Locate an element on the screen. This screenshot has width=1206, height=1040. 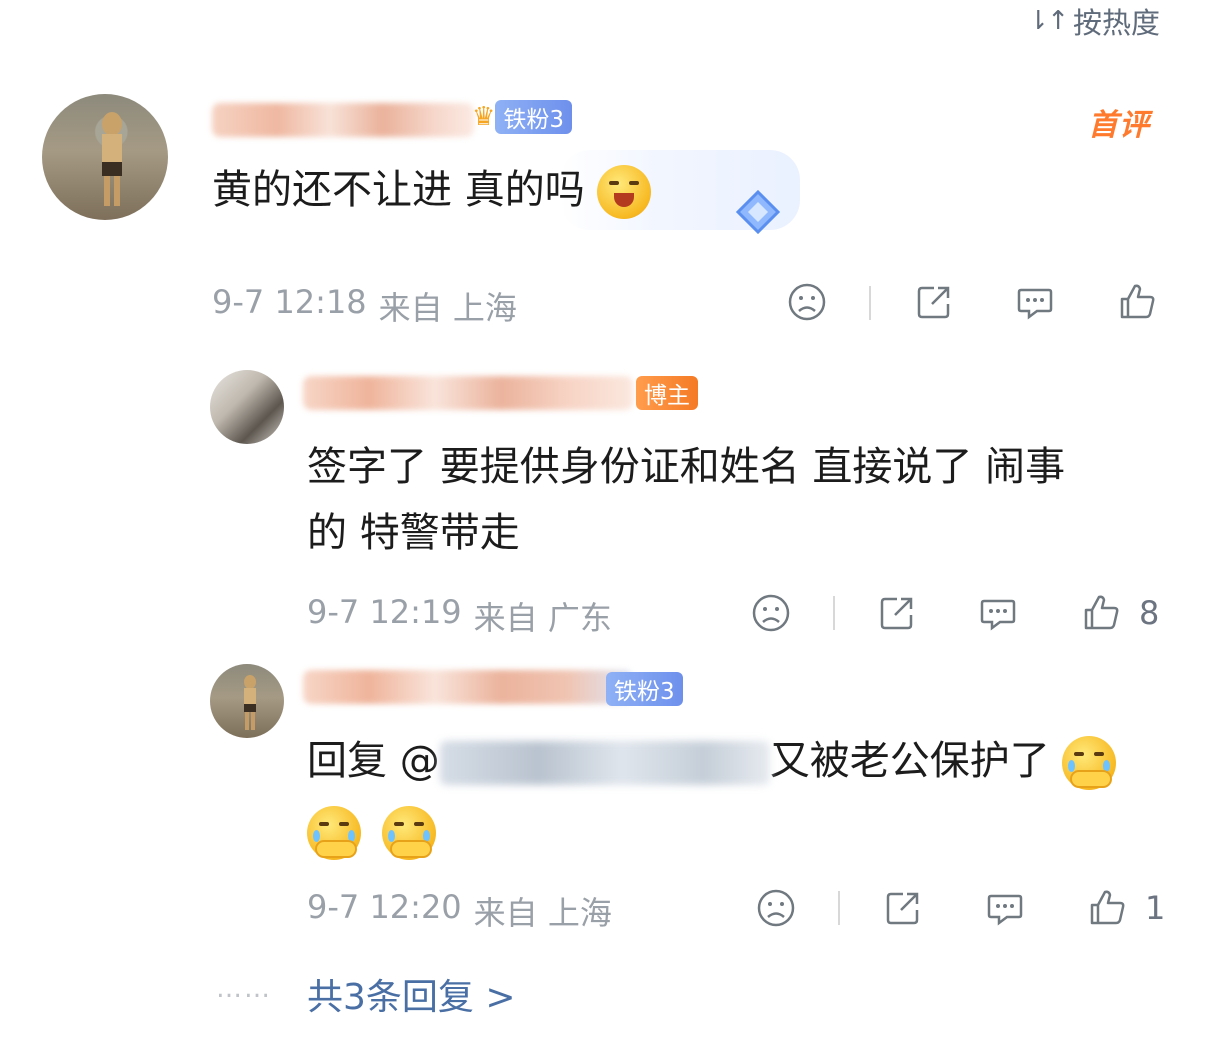
comment-meta: 9-7 12:18 来自 上海 is located at coordinates (364, 306).